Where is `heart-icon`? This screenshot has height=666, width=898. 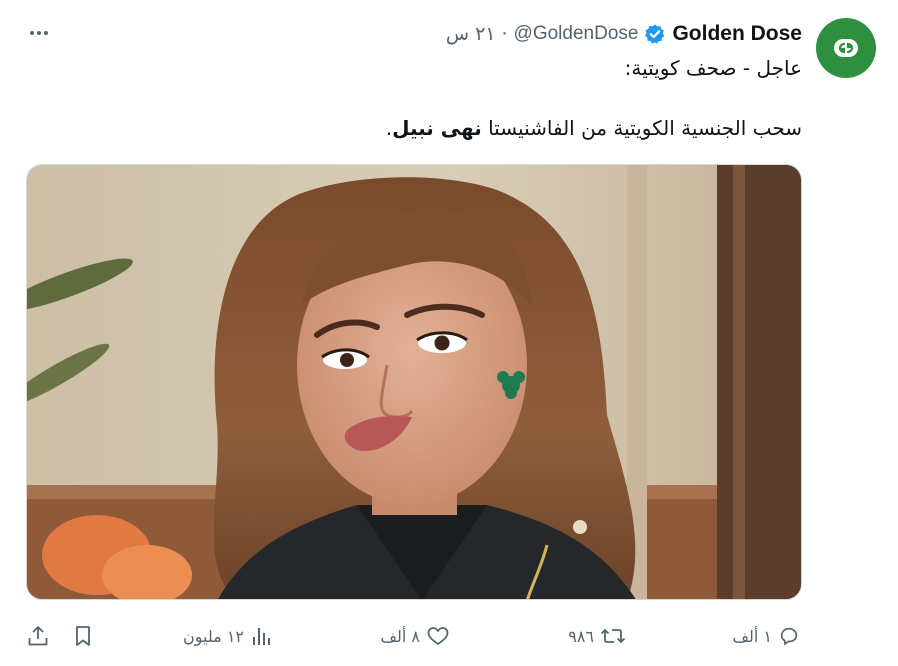 heart-icon is located at coordinates (438, 636).